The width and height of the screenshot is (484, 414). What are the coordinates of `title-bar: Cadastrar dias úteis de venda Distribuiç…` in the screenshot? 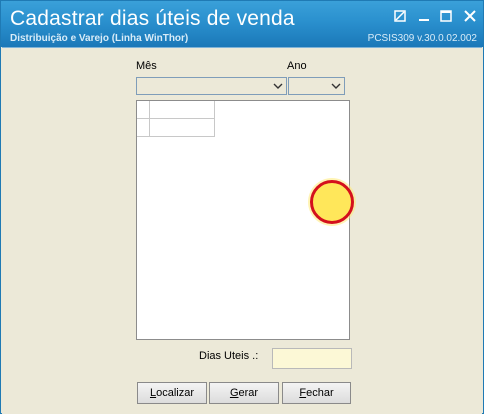 It's located at (242, 24).